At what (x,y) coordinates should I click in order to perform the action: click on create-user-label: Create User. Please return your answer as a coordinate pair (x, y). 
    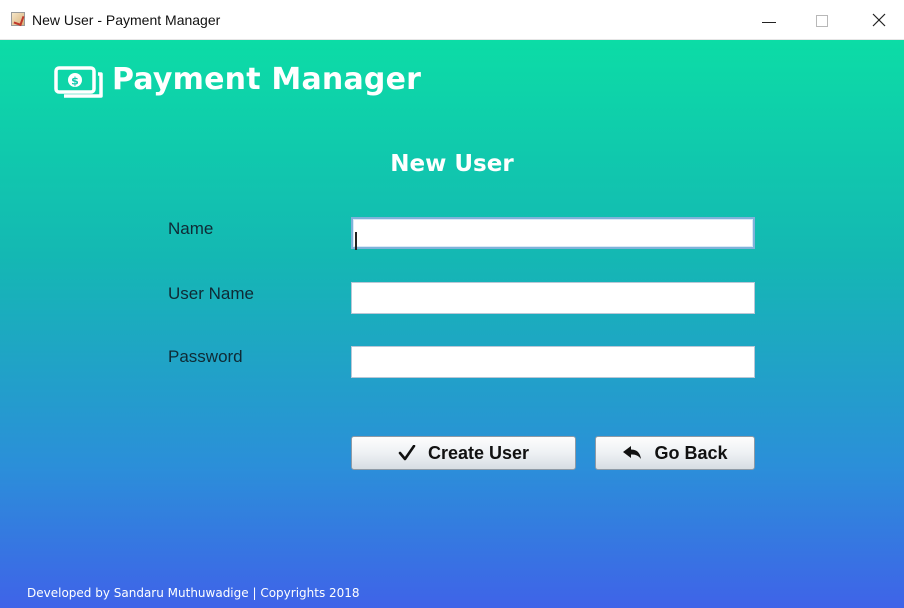
    Looking at the image, I should click on (478, 452).